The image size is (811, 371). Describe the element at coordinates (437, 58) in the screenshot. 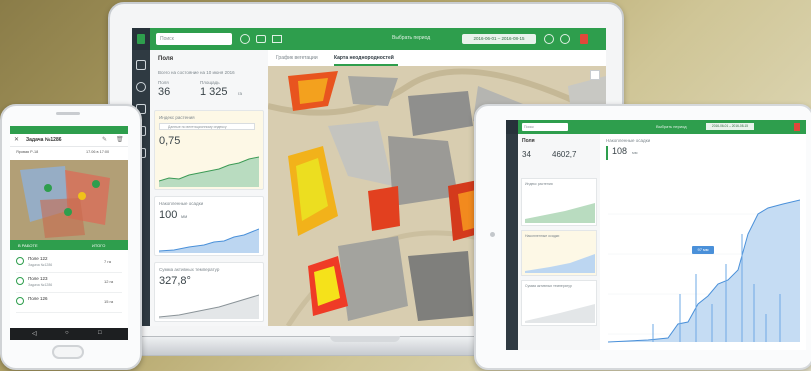

I see `view-tabs: График вегетации Карта неоднородностей` at that location.